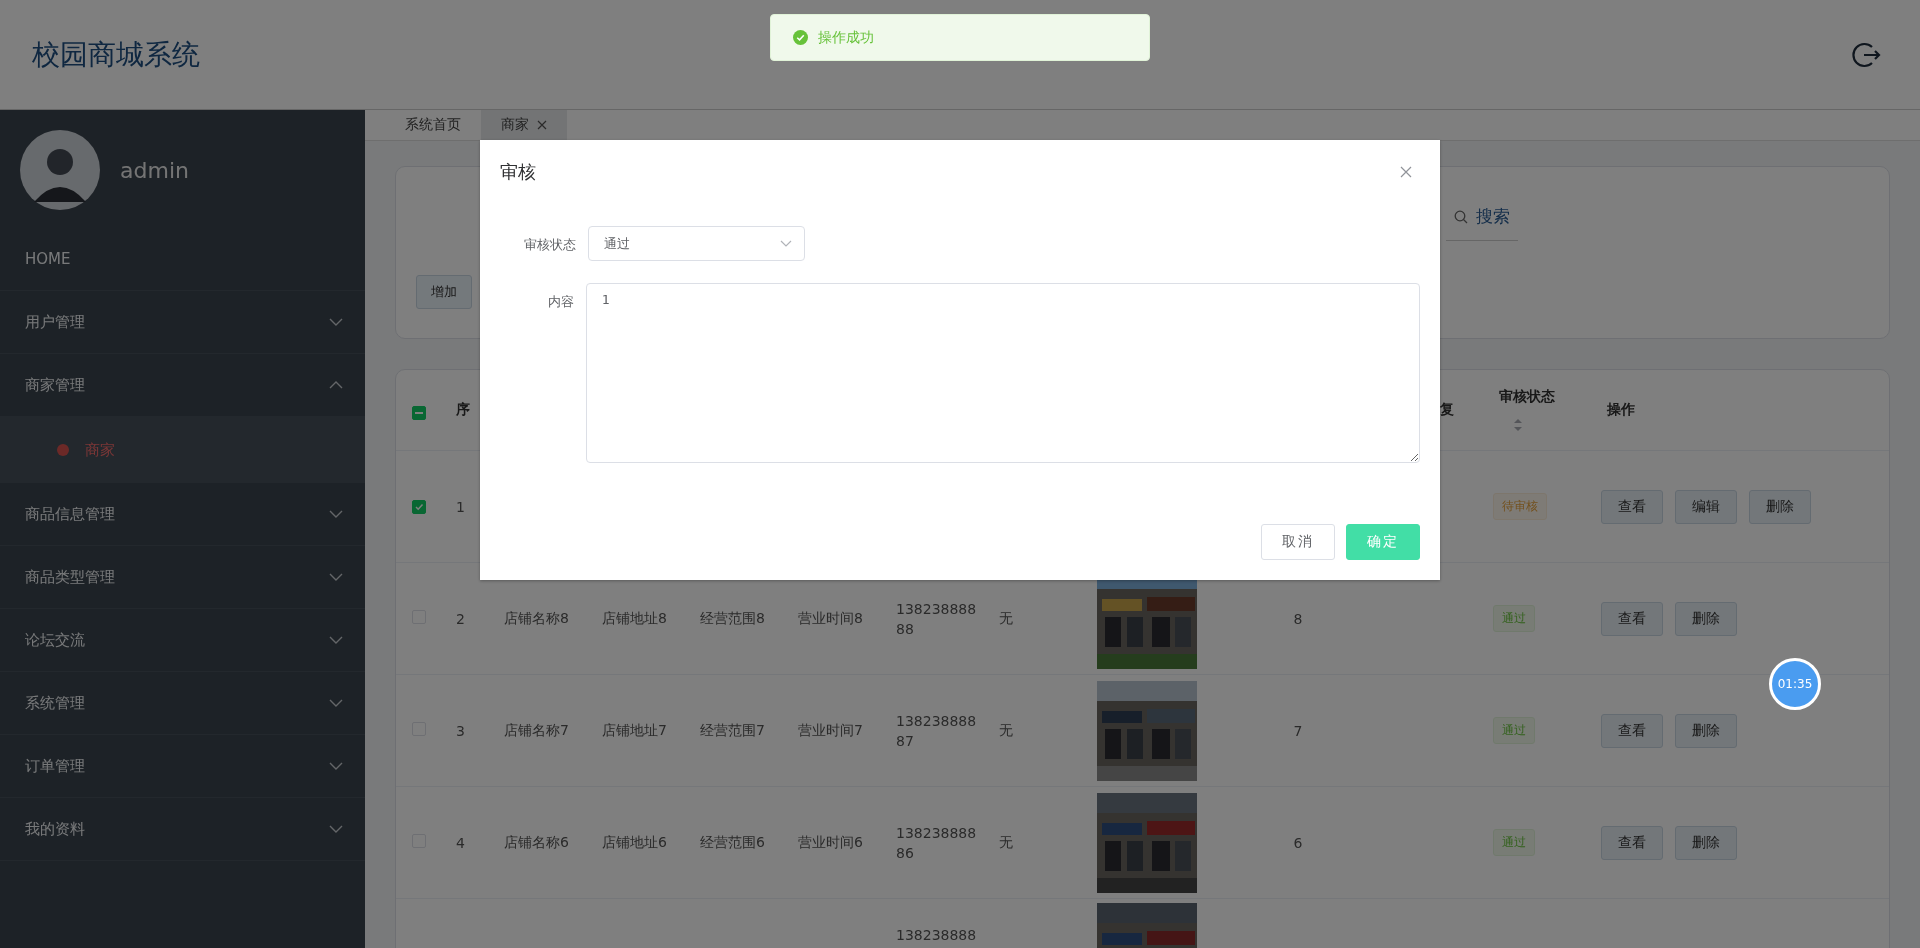 The image size is (1920, 948). What do you see at coordinates (1461, 216) in the screenshot?
I see `search-icon` at bounding box center [1461, 216].